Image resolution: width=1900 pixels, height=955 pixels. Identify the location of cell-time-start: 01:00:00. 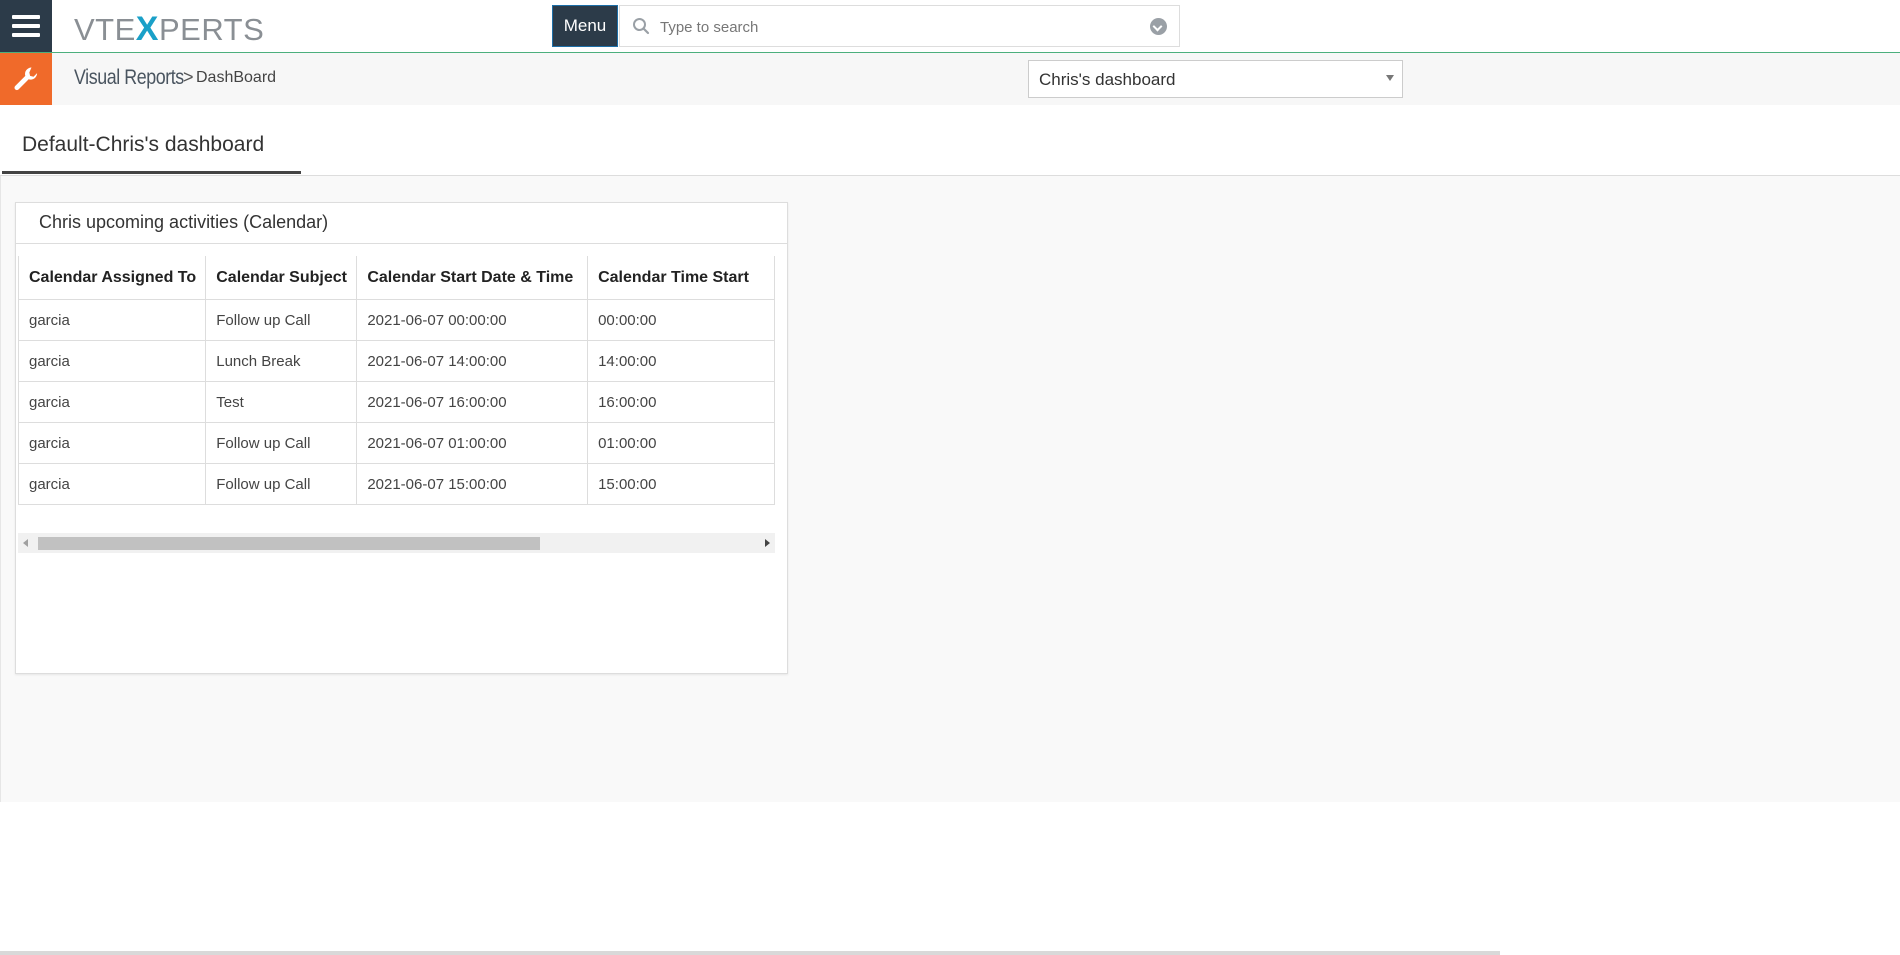
(681, 443).